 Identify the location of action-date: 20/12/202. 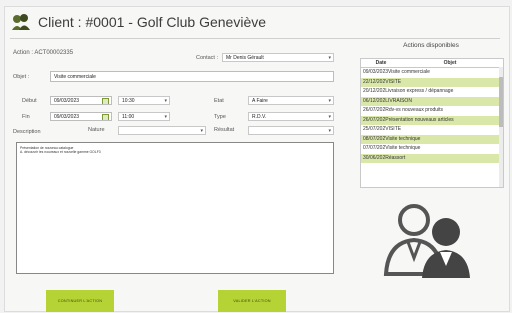
(374, 91).